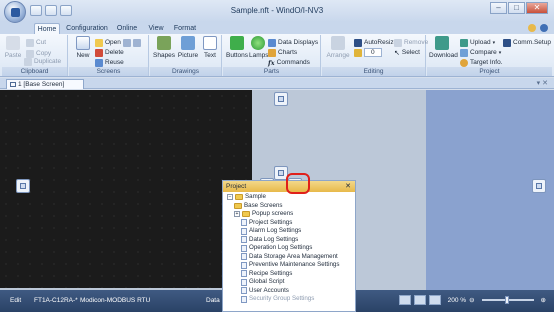 Image resolution: width=554 pixels, height=312 pixels. Describe the element at coordinates (434, 300) in the screenshot. I see `view-preview-button` at that location.